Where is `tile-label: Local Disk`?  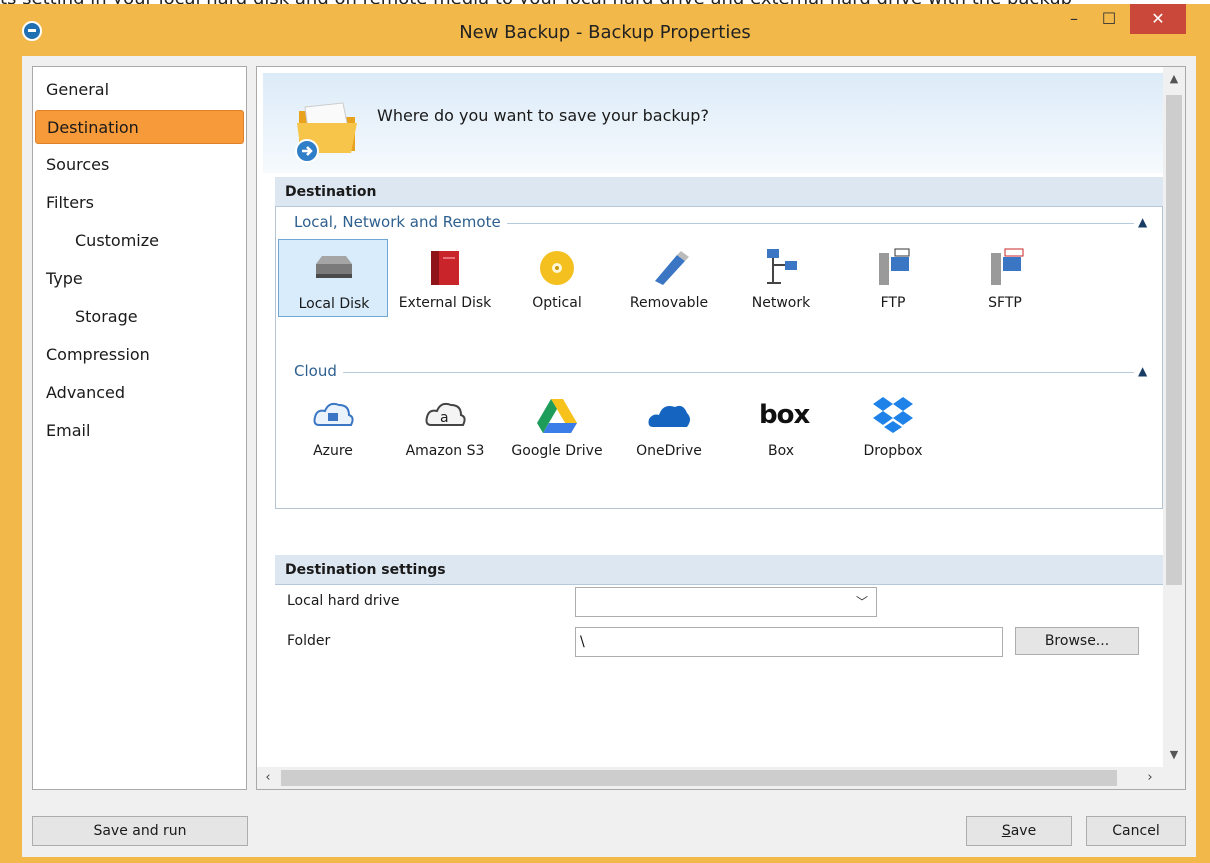 tile-label: Local Disk is located at coordinates (334, 304).